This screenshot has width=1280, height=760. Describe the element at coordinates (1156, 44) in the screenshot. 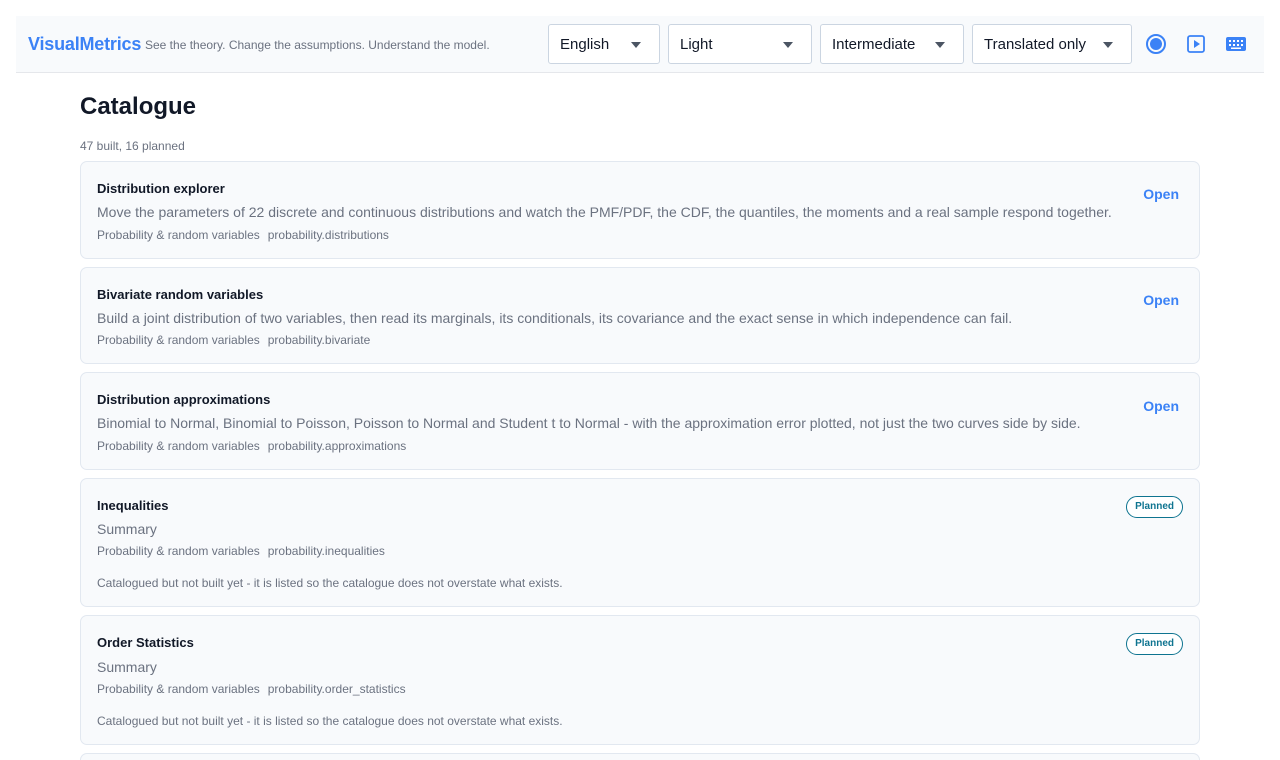

I see `record-icon` at that location.